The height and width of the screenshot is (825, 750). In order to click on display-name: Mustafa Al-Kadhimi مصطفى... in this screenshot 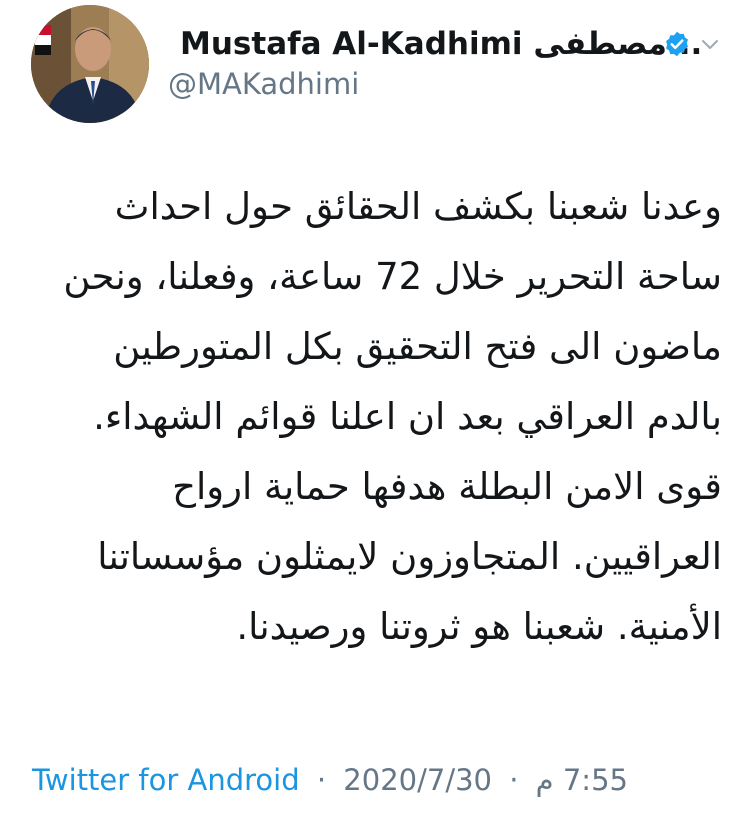, I will do `click(441, 44)`.